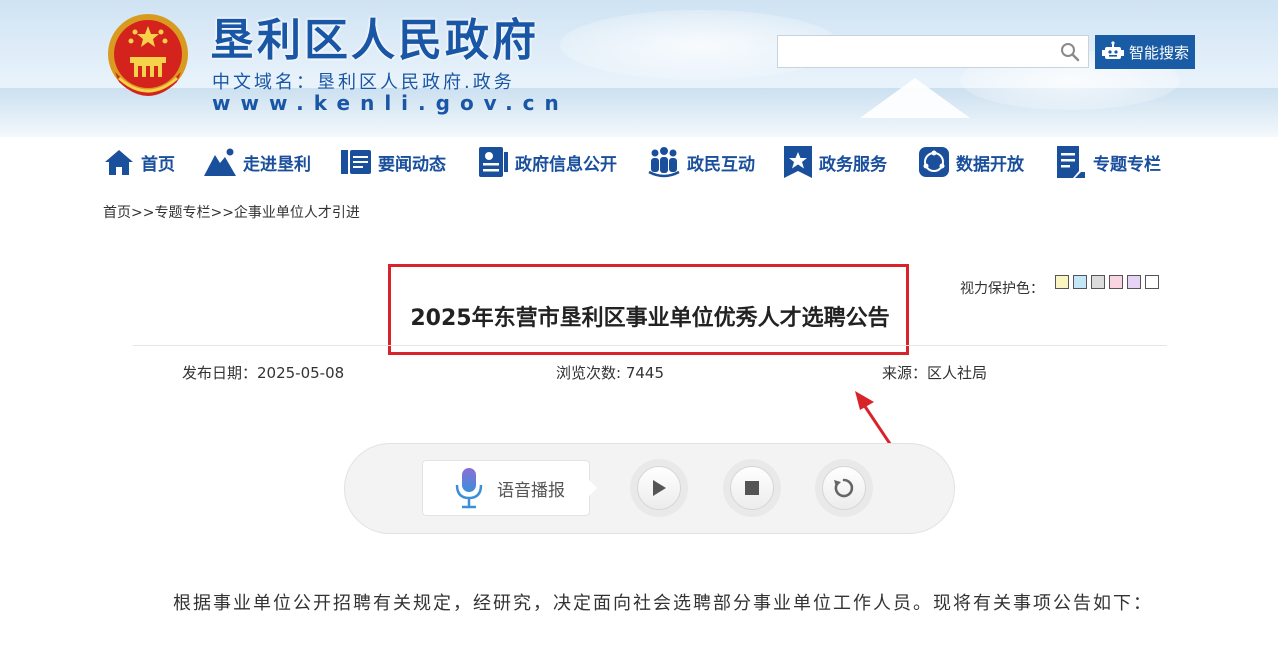  What do you see at coordinates (277, 164) in the screenshot?
I see `nav-item-label: 走进垦利` at bounding box center [277, 164].